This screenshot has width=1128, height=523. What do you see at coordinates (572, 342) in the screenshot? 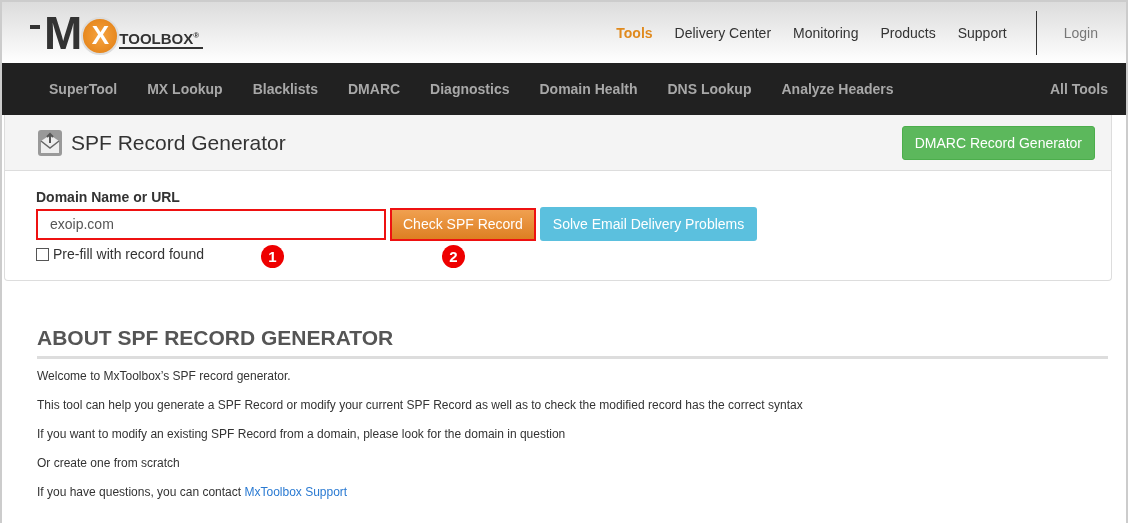
I see `section-heading: ABOUT SPF RECORD GENERATOR` at bounding box center [572, 342].